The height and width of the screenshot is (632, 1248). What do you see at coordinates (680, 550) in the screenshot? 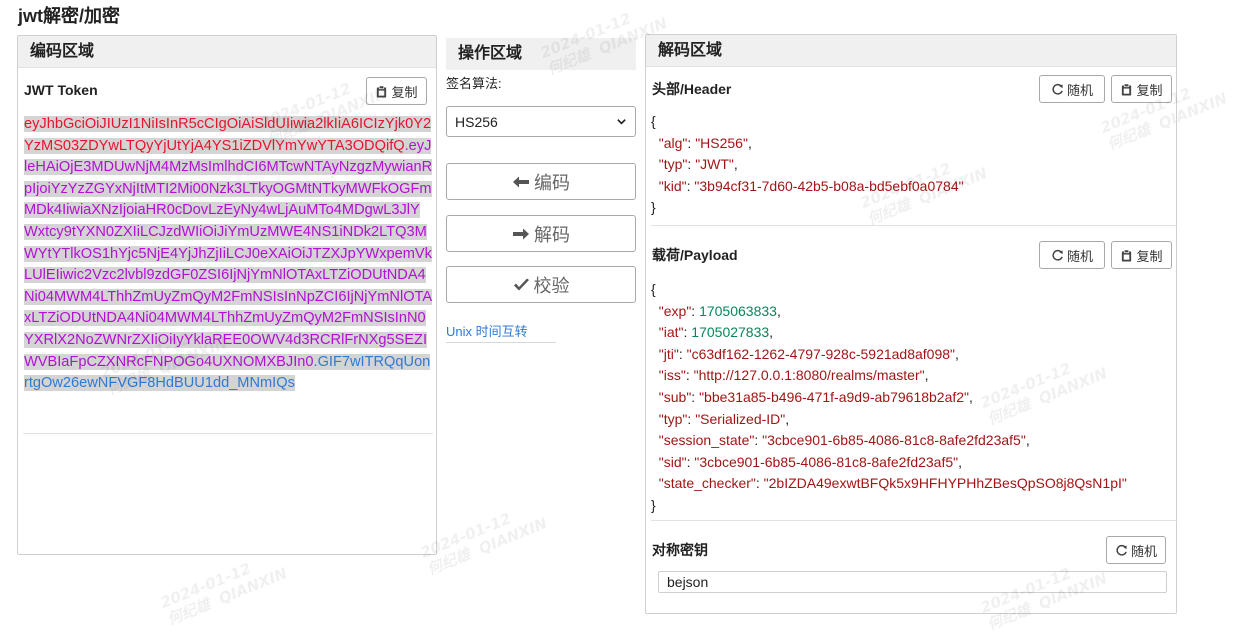
I see `secret-key-label: 对称密钥` at bounding box center [680, 550].